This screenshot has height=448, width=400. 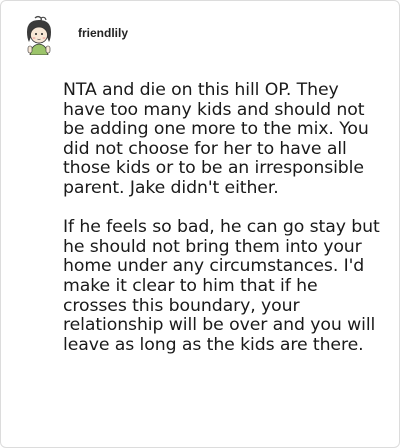 I want to click on username: friendlily, so click(x=103, y=33).